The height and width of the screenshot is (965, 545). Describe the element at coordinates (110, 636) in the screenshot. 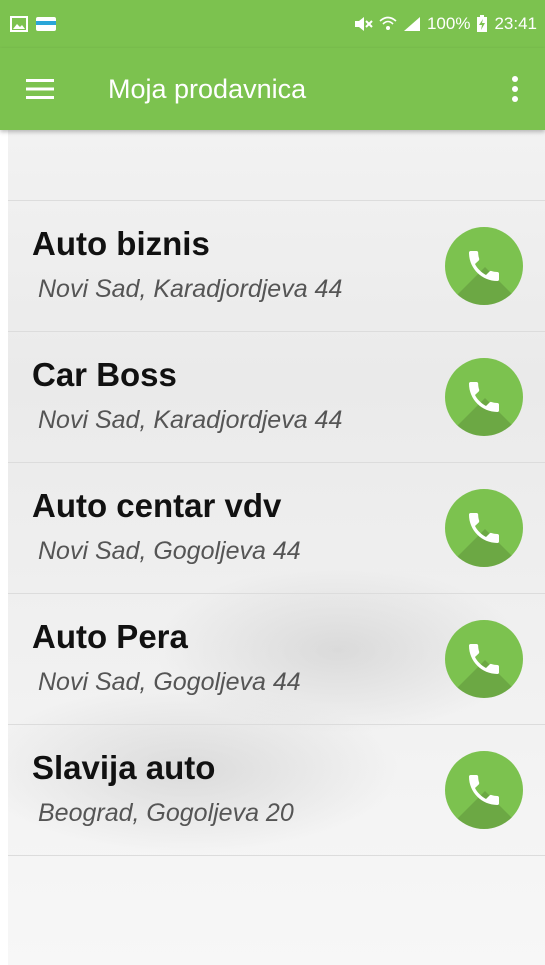

I see `store-name: Auto Pera` at that location.